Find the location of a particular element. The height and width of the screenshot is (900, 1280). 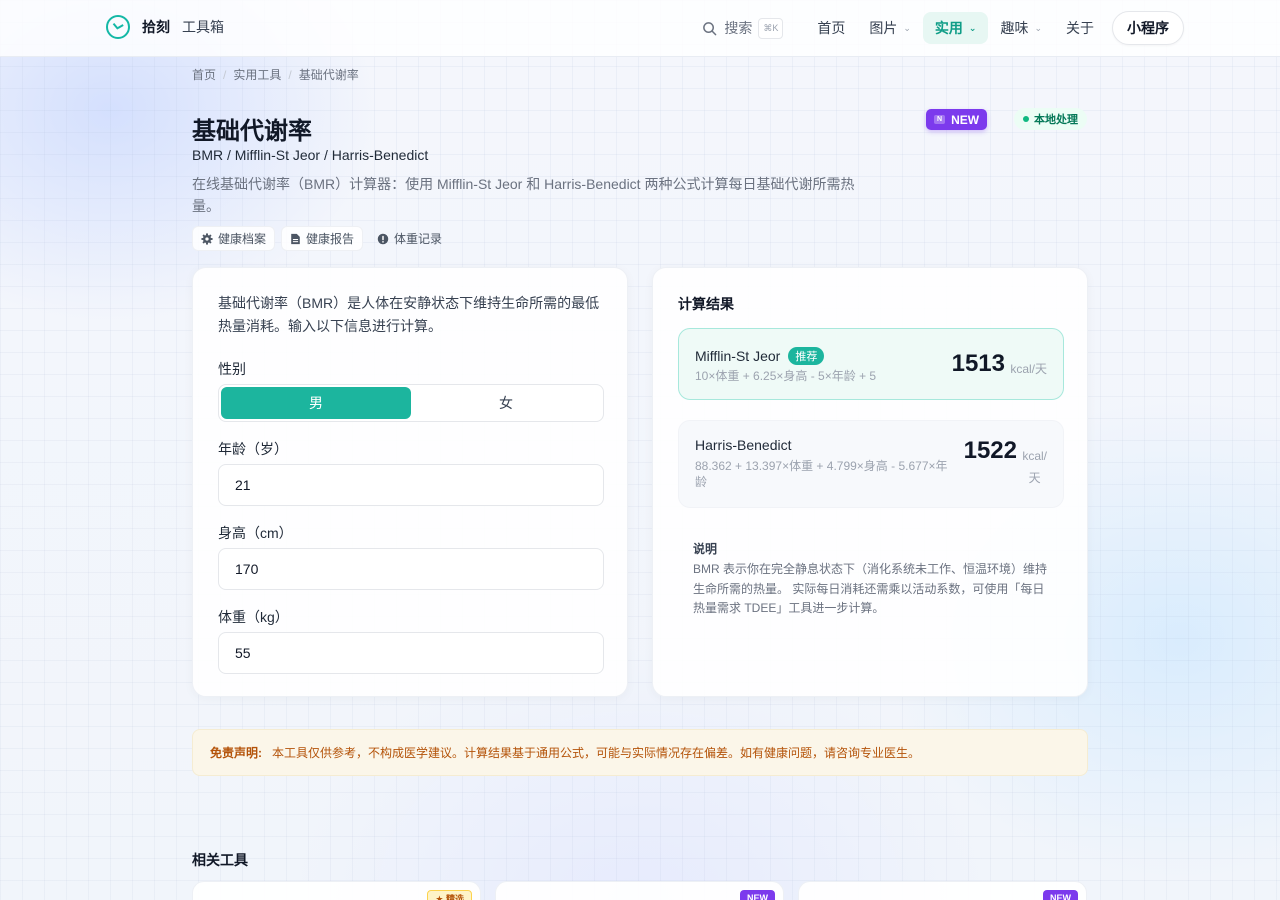

formula-name: Mifflin-St Jeor 推荐 is located at coordinates (760, 356).